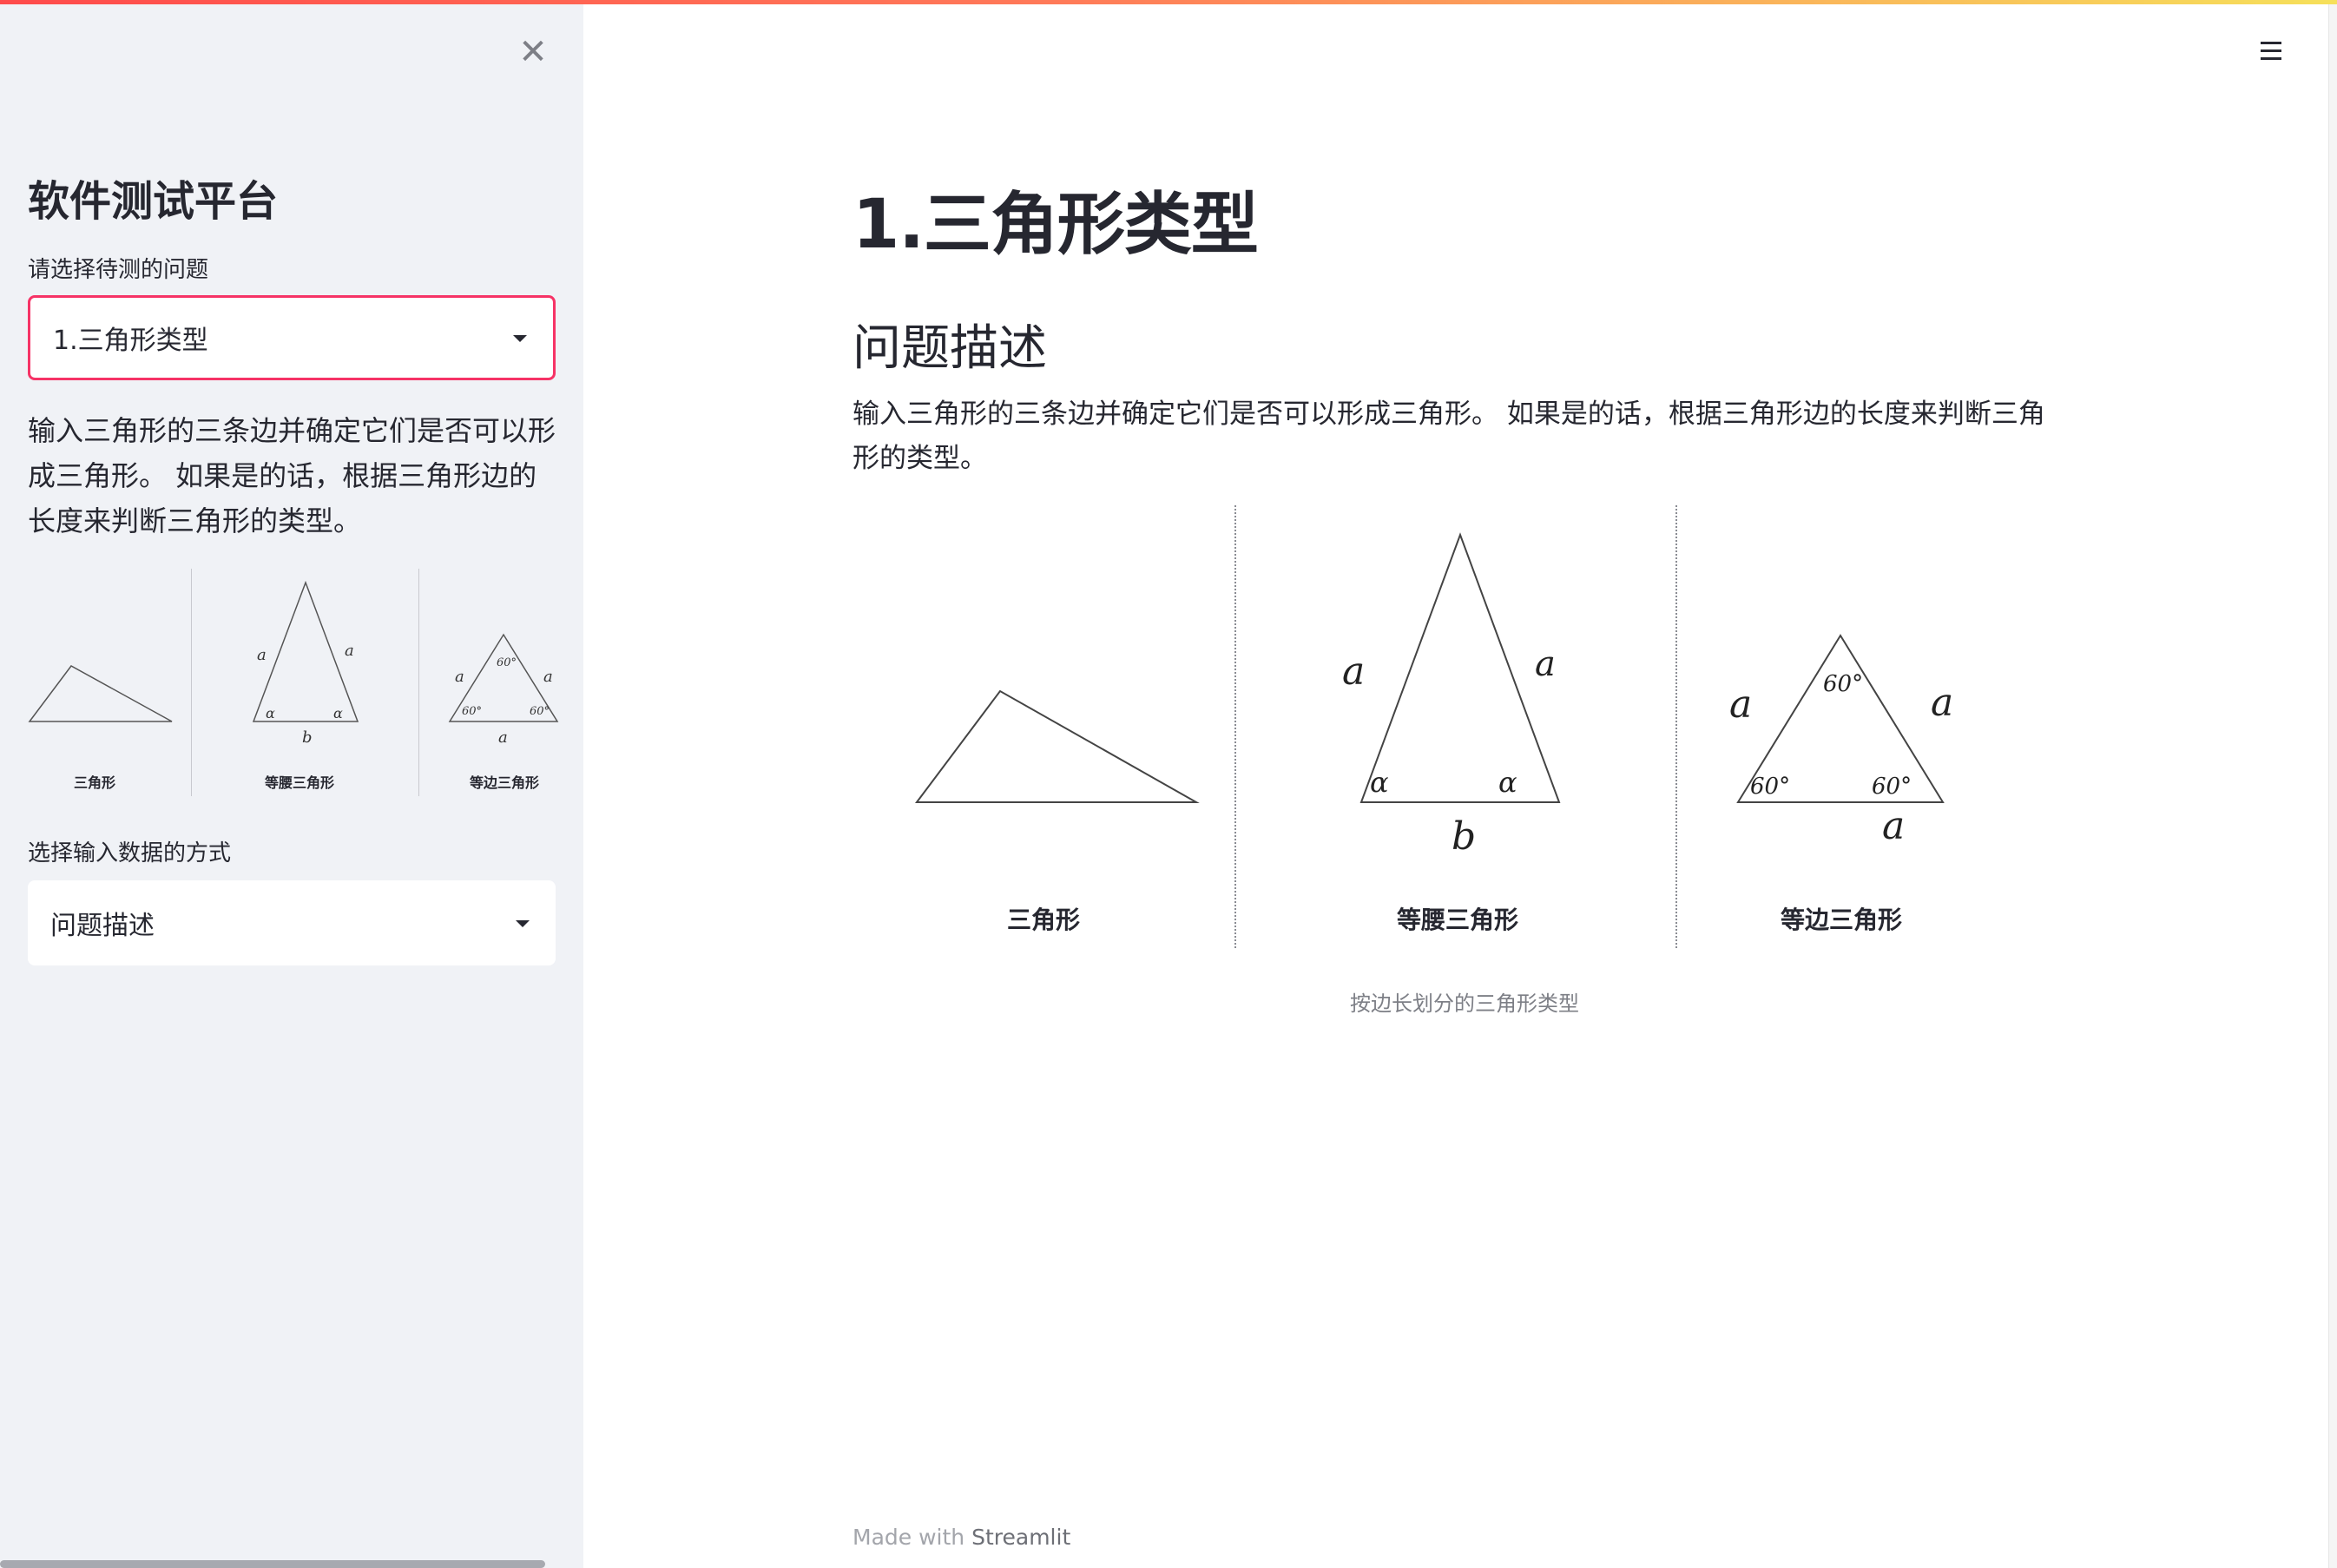 This screenshot has width=2337, height=1568. Describe the element at coordinates (100, 693) in the screenshot. I see `scalene-triangle-thumbnail` at that location.